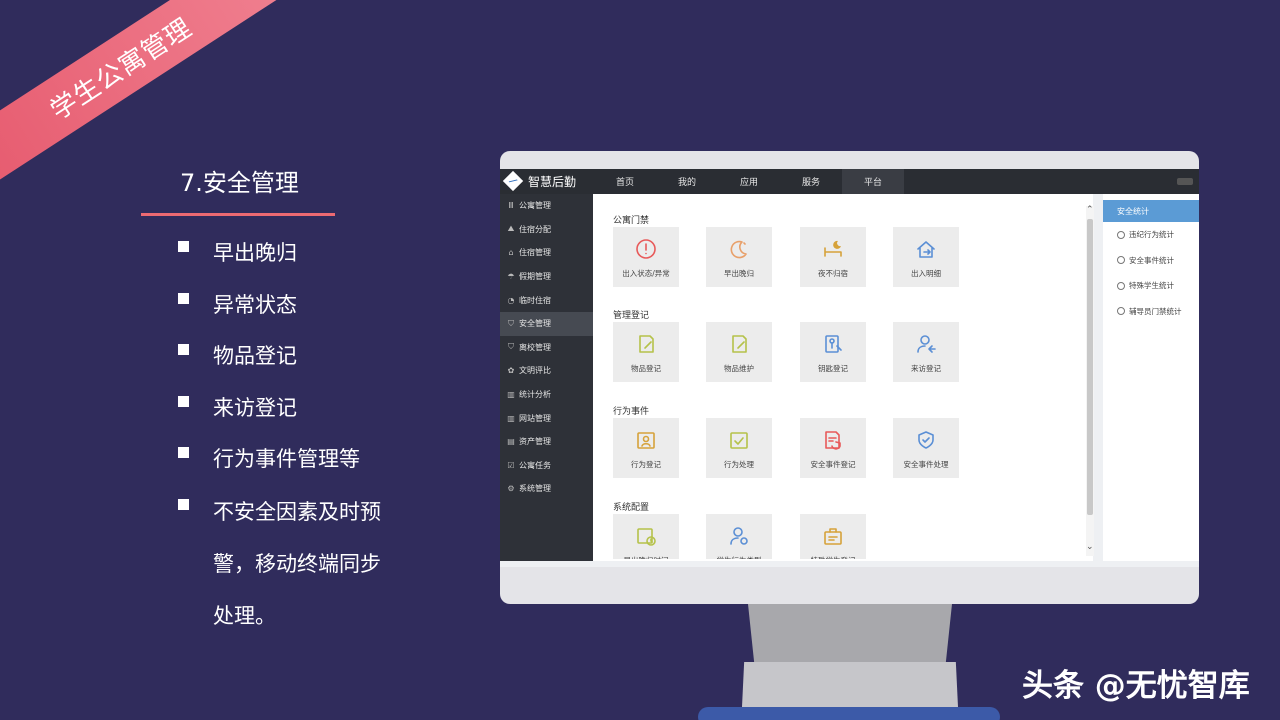  I want to click on bullet-text: 早出晚归, so click(255, 253).